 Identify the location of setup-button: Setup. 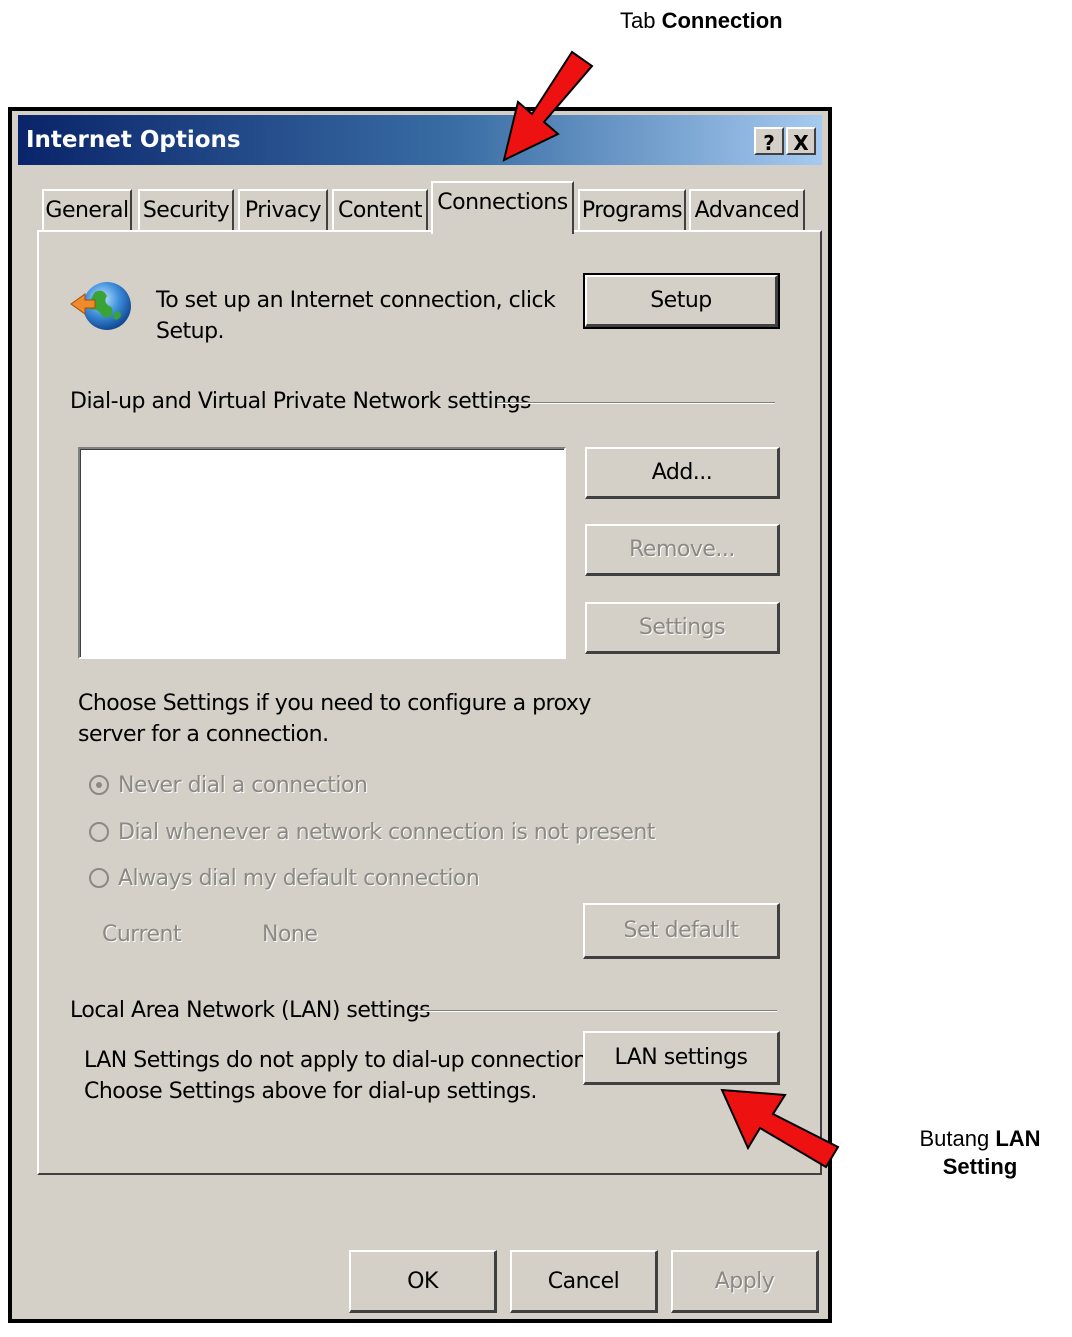
(681, 301).